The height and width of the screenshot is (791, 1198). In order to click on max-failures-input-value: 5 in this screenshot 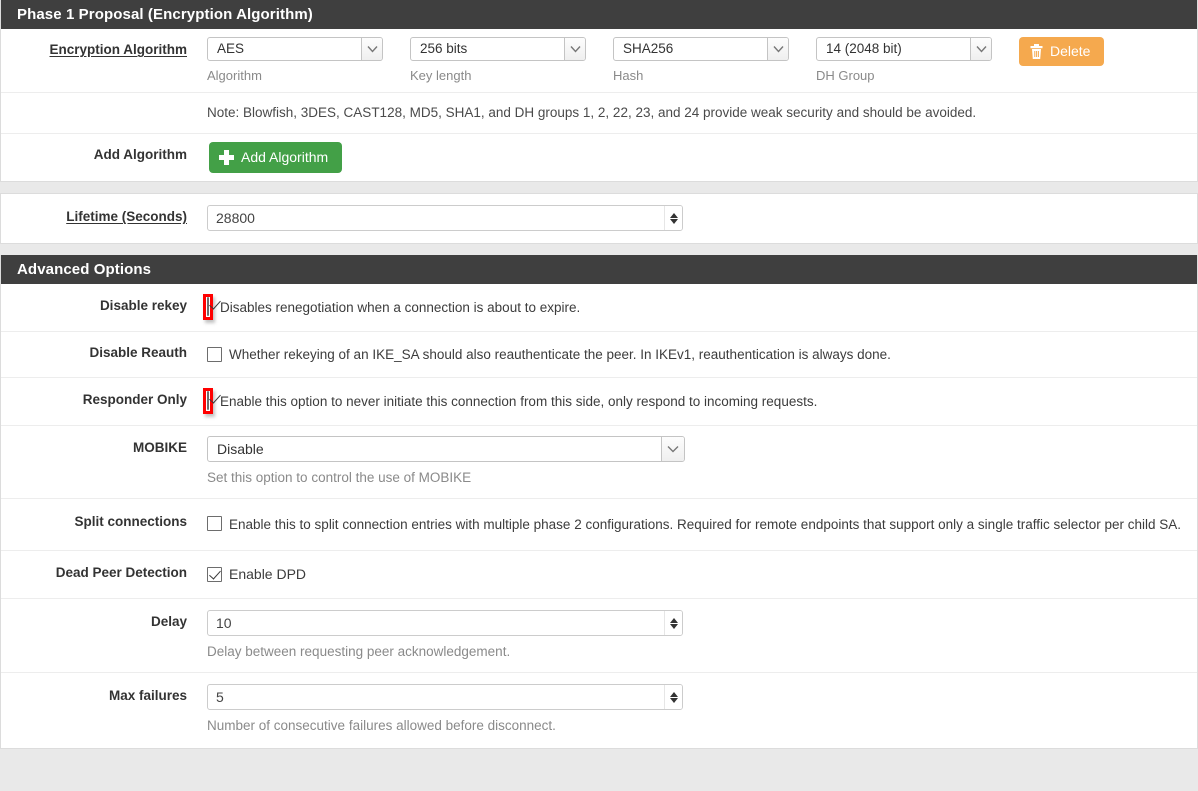, I will do `click(220, 697)`.